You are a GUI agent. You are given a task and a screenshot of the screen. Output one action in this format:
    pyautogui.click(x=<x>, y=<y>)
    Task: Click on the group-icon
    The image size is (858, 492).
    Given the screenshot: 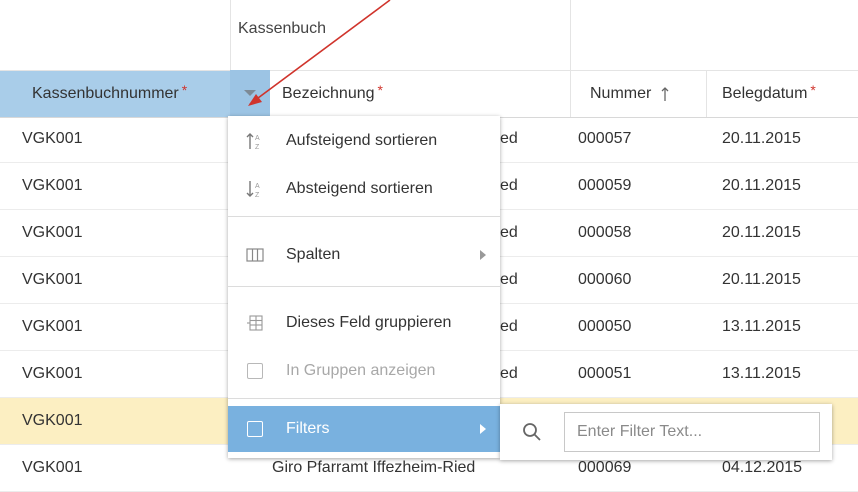 What is the action you would take?
    pyautogui.click(x=255, y=323)
    